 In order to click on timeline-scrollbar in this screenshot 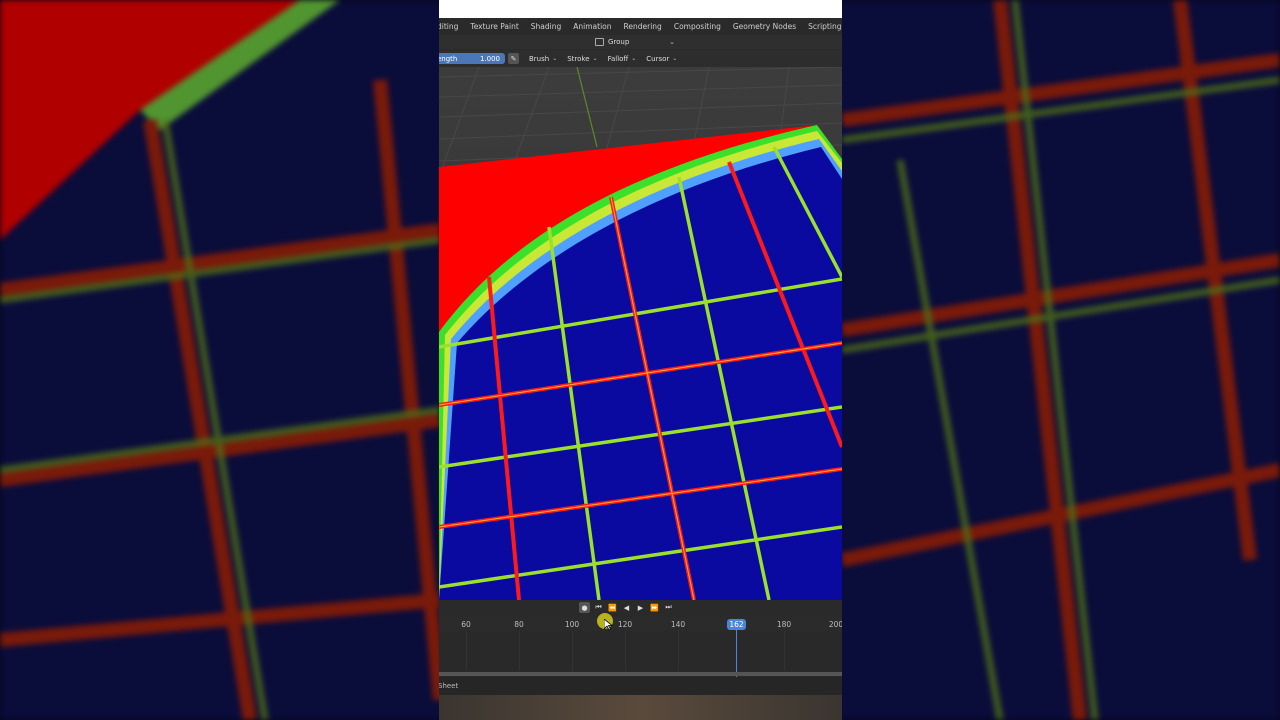, I will do `click(640, 674)`.